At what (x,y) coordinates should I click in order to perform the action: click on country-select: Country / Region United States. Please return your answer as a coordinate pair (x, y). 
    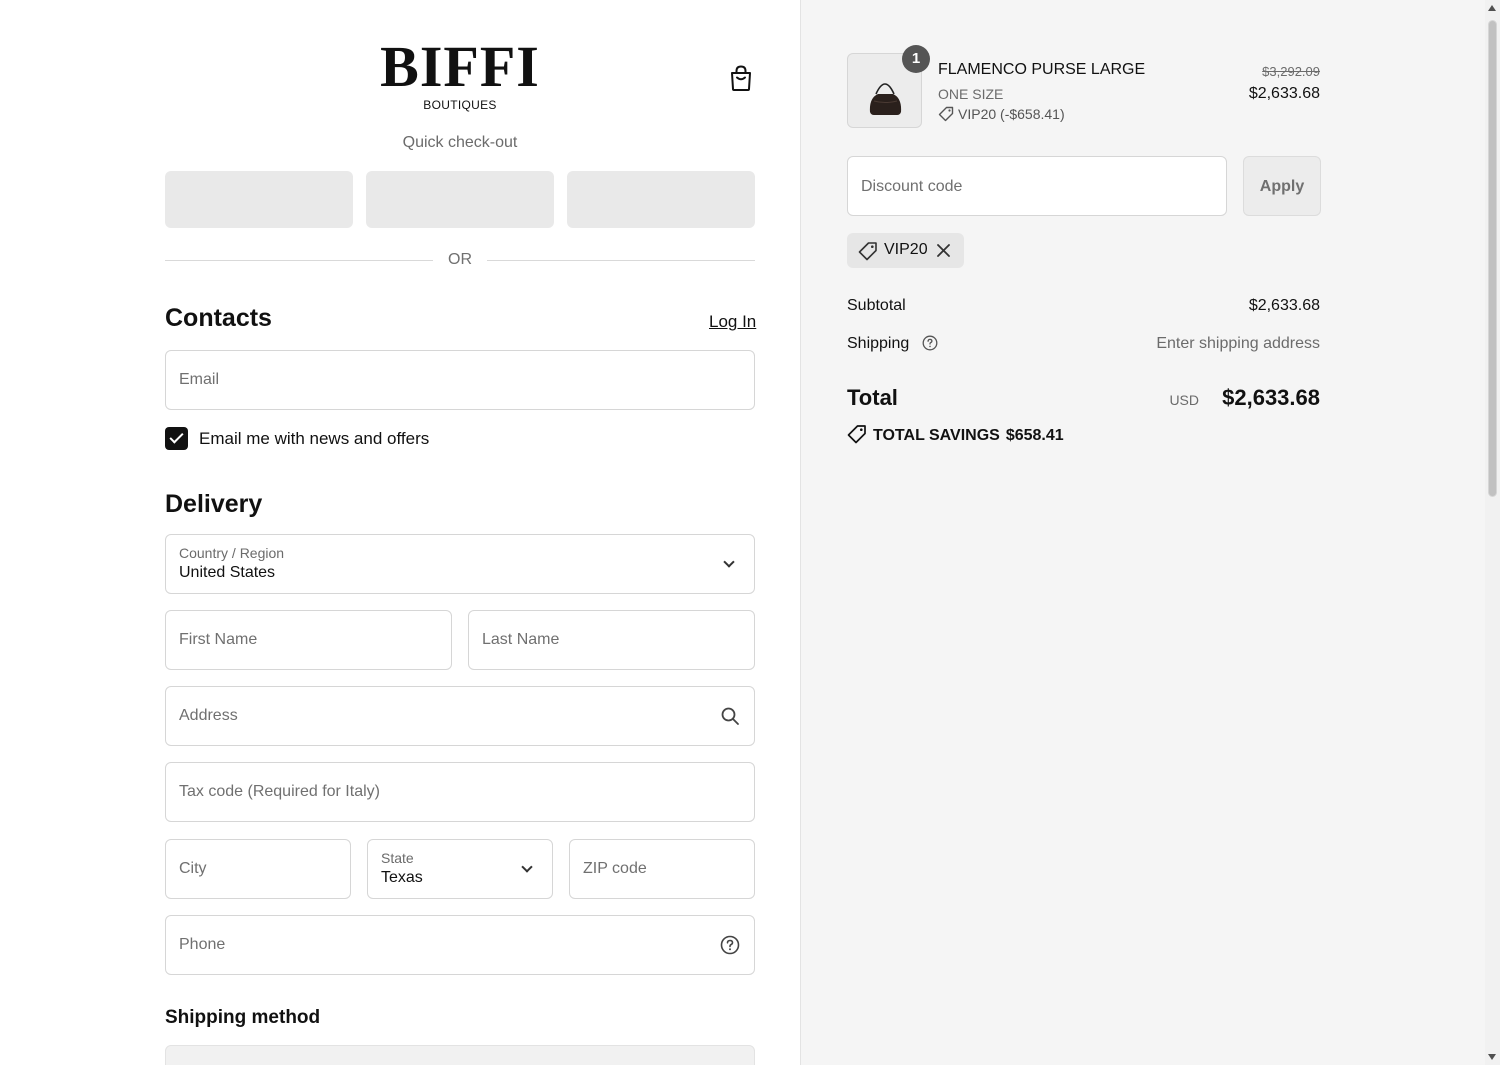
    Looking at the image, I should click on (460, 564).